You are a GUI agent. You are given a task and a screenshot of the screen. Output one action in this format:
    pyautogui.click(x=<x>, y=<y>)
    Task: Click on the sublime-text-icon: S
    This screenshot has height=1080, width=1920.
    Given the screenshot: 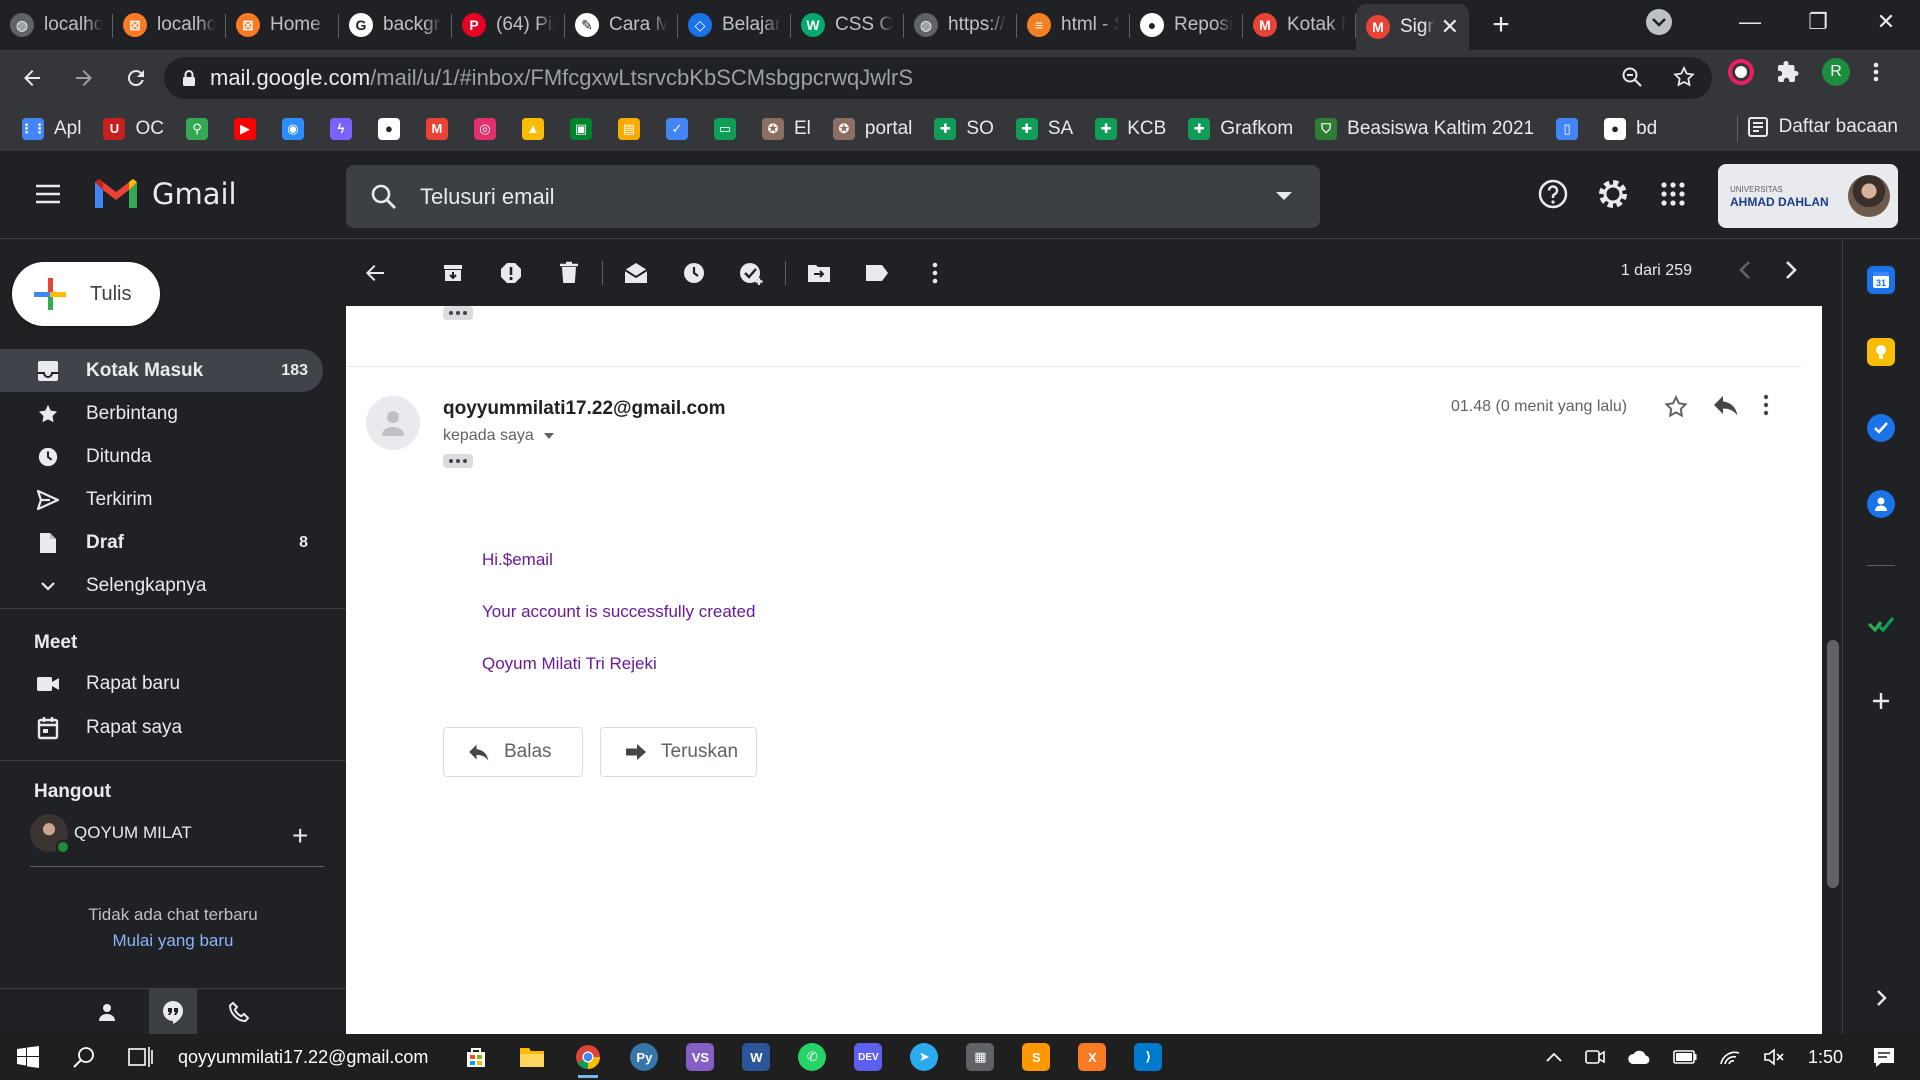 What is the action you would take?
    pyautogui.click(x=1036, y=1057)
    